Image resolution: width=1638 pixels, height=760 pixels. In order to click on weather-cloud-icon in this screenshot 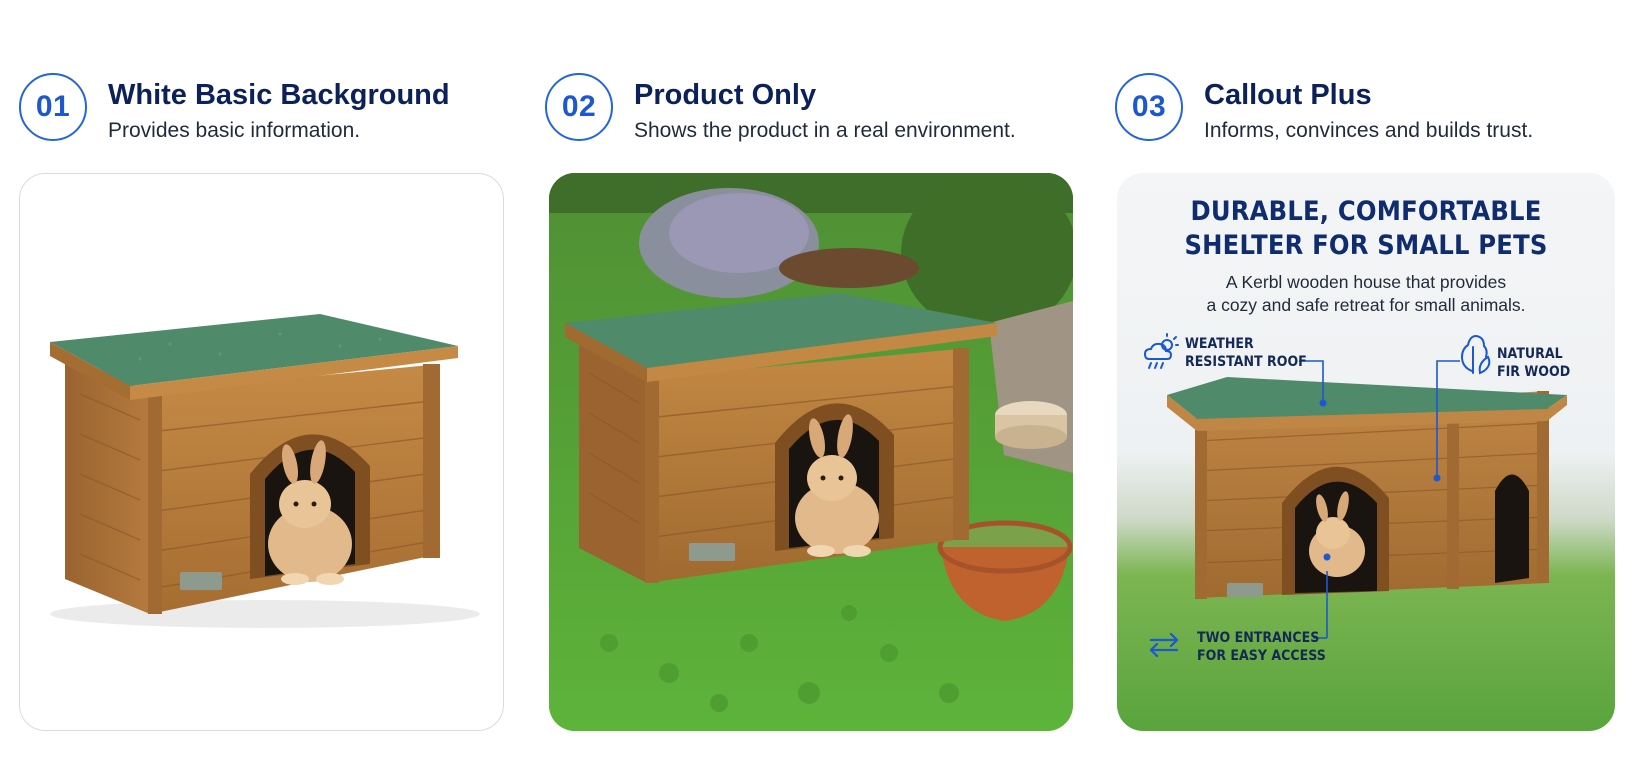, I will do `click(1161, 351)`.